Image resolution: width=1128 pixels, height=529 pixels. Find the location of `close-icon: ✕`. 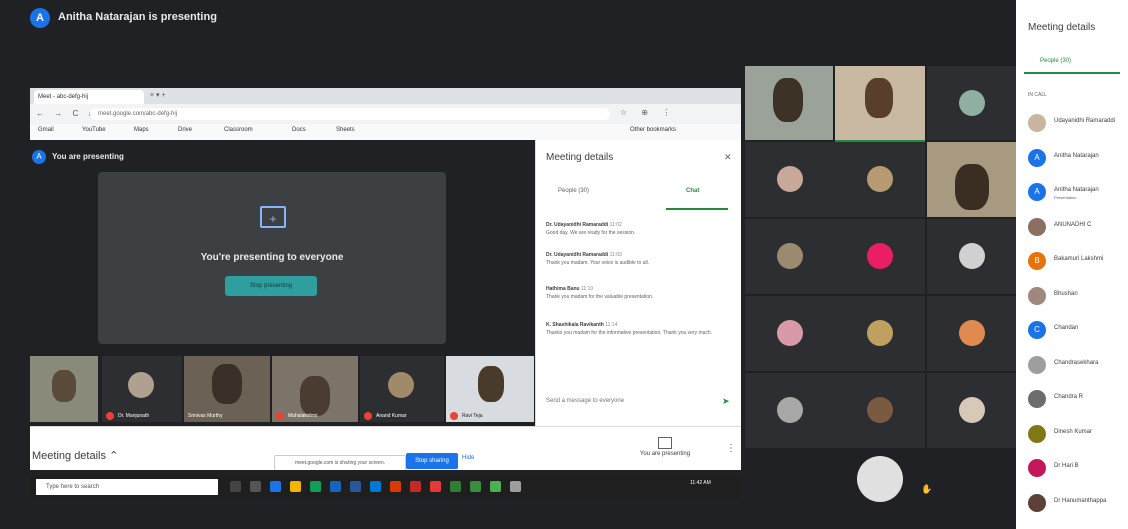

close-icon: ✕ is located at coordinates (728, 157).